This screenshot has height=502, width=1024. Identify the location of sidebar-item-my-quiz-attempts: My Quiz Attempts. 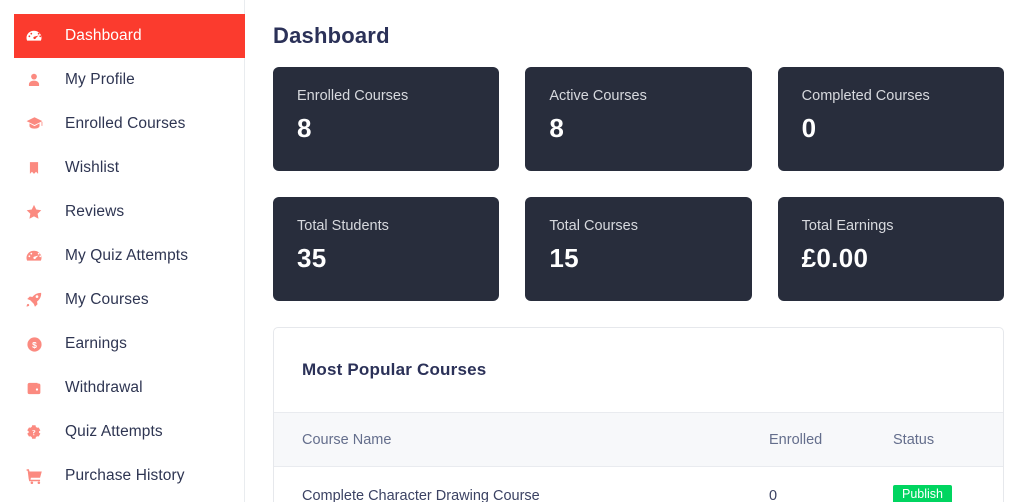
(122, 256).